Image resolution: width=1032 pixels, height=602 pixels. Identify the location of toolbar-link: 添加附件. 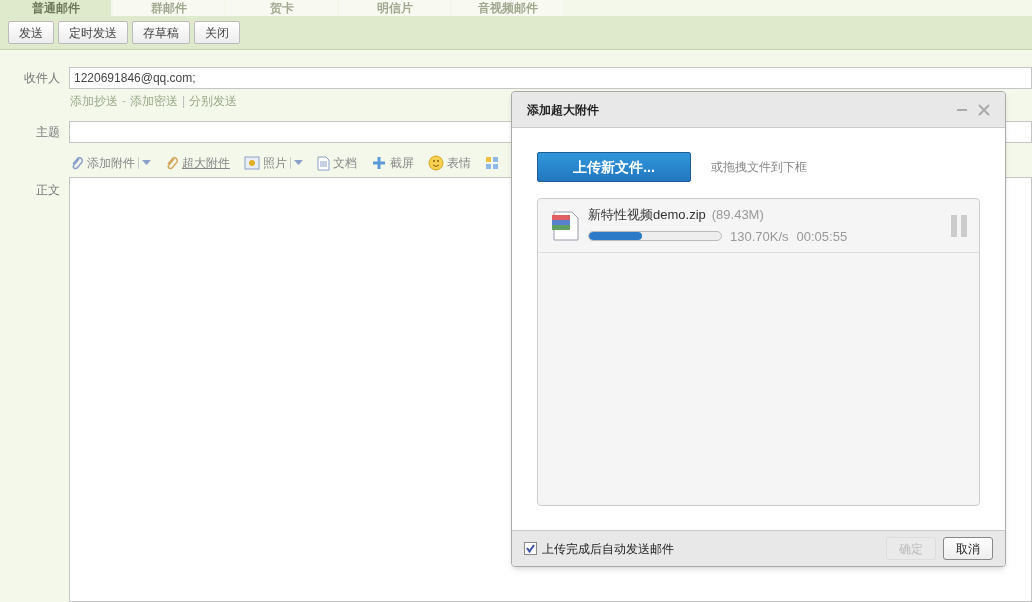
(111, 163).